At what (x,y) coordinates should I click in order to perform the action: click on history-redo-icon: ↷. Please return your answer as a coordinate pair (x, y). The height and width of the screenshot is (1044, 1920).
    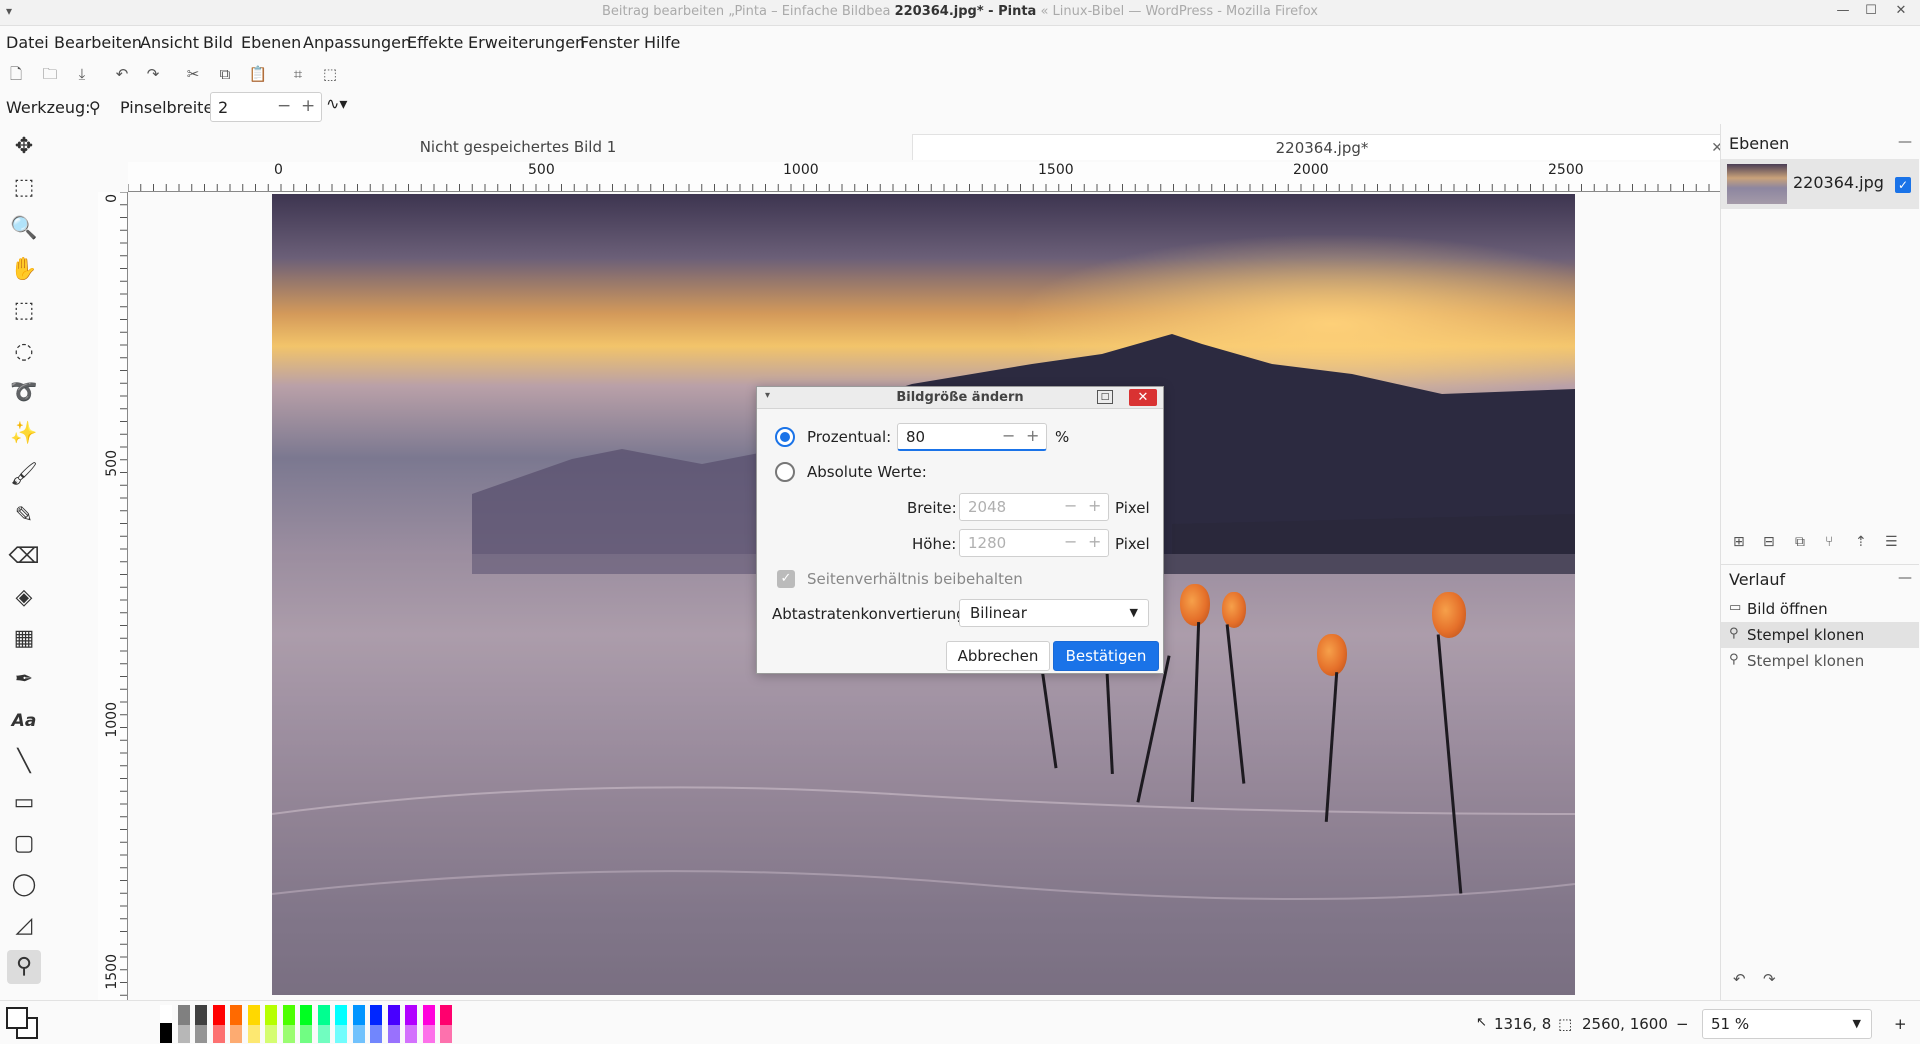
    Looking at the image, I should click on (1769, 979).